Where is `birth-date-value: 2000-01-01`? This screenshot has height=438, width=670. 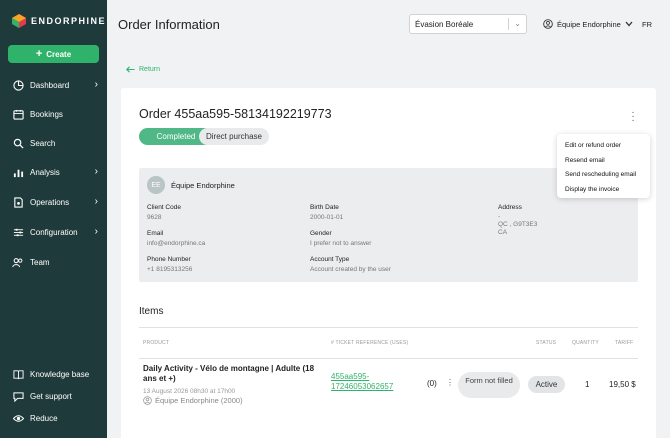
birth-date-value: 2000-01-01 is located at coordinates (327, 217).